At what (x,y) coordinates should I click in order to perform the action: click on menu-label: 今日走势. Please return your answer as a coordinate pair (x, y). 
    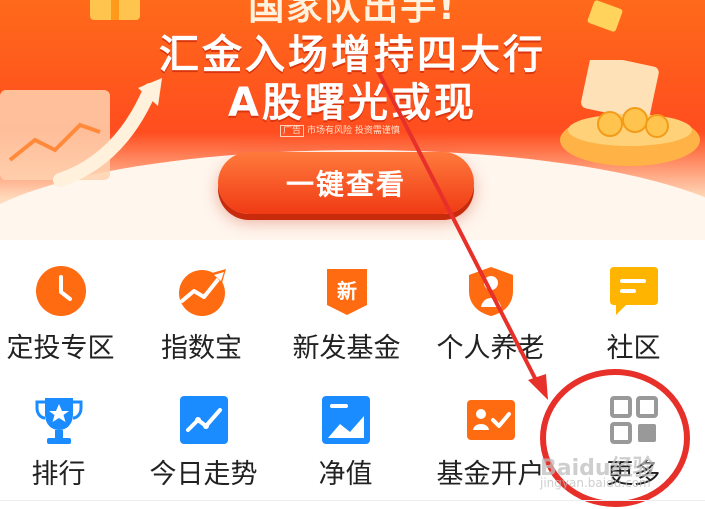
    Looking at the image, I should click on (203, 474).